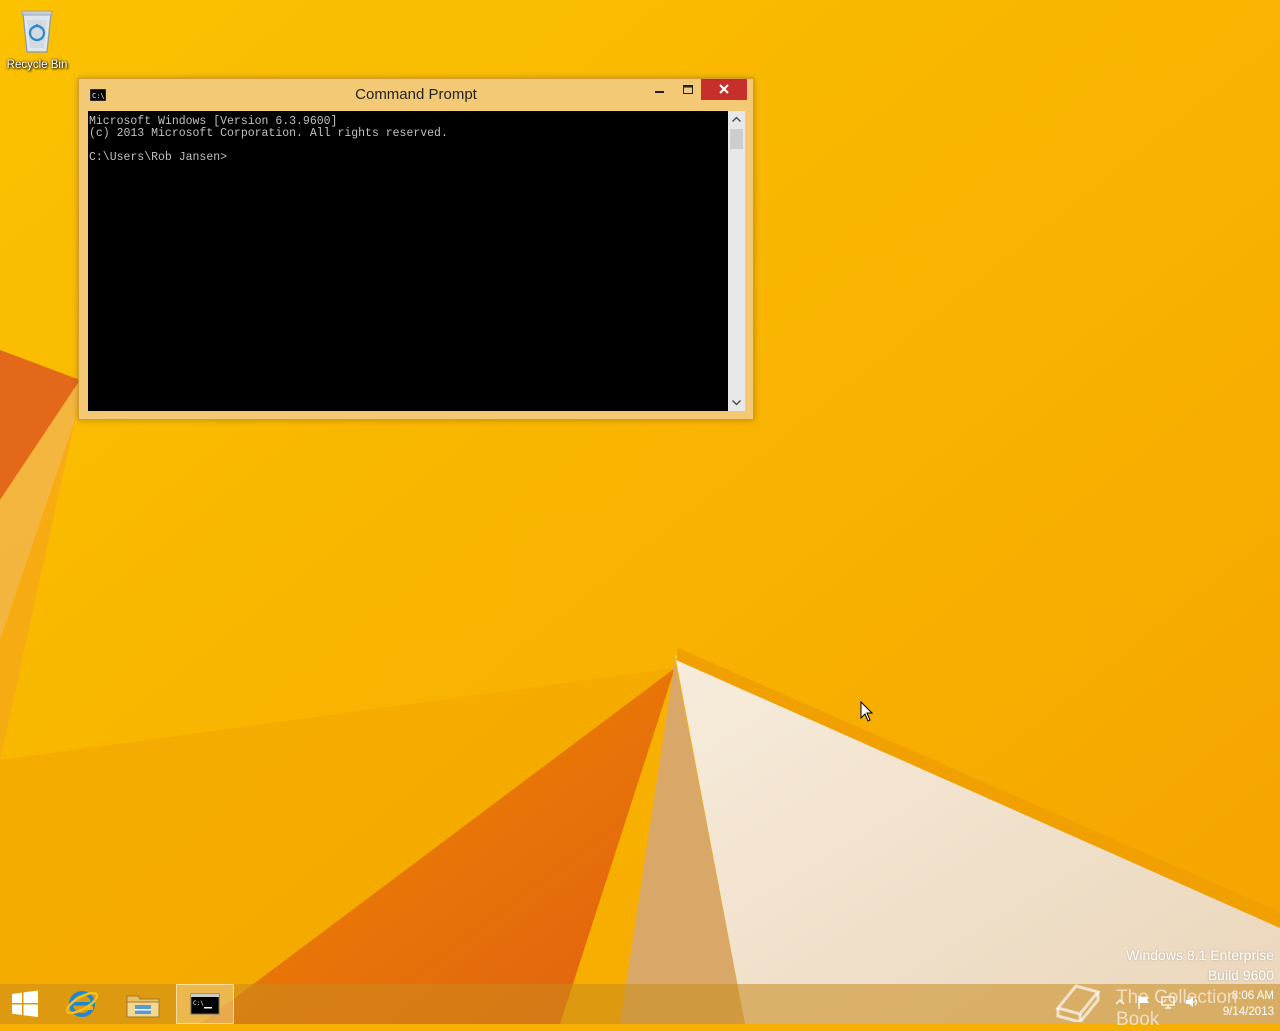 This screenshot has height=1031, width=1280. I want to click on minimize-icon, so click(659, 92).